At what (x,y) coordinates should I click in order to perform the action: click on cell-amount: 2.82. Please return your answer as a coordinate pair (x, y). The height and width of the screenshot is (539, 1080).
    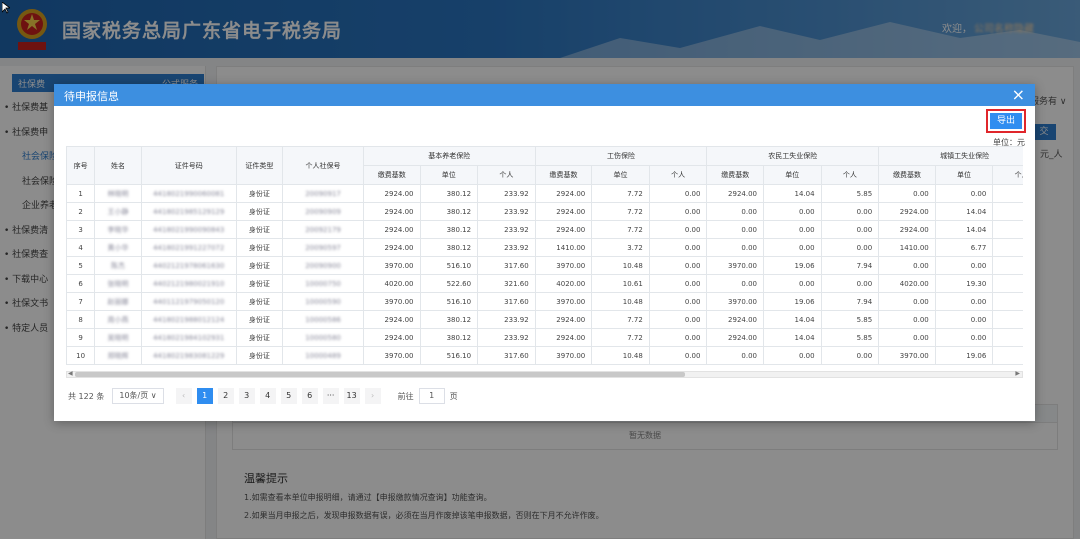
    Looking at the image, I should click on (1007, 247).